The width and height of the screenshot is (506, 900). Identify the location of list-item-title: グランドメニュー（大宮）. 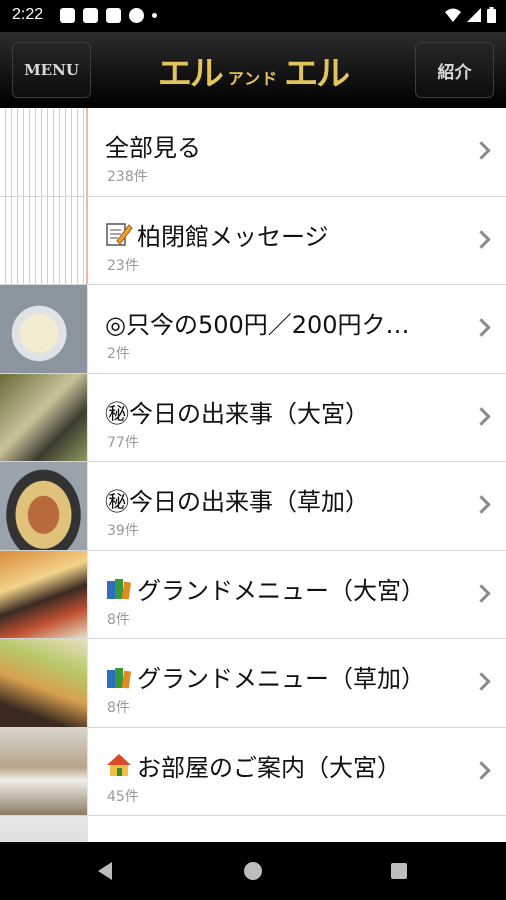
(265, 588).